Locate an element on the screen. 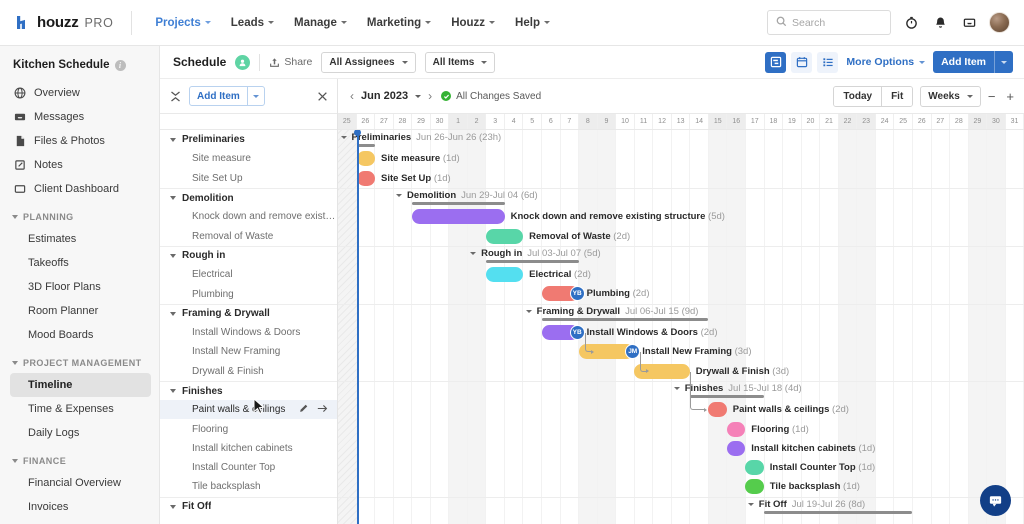 Image resolution: width=1024 pixels, height=524 pixels. prev-month-button: ‹ is located at coordinates (352, 96).